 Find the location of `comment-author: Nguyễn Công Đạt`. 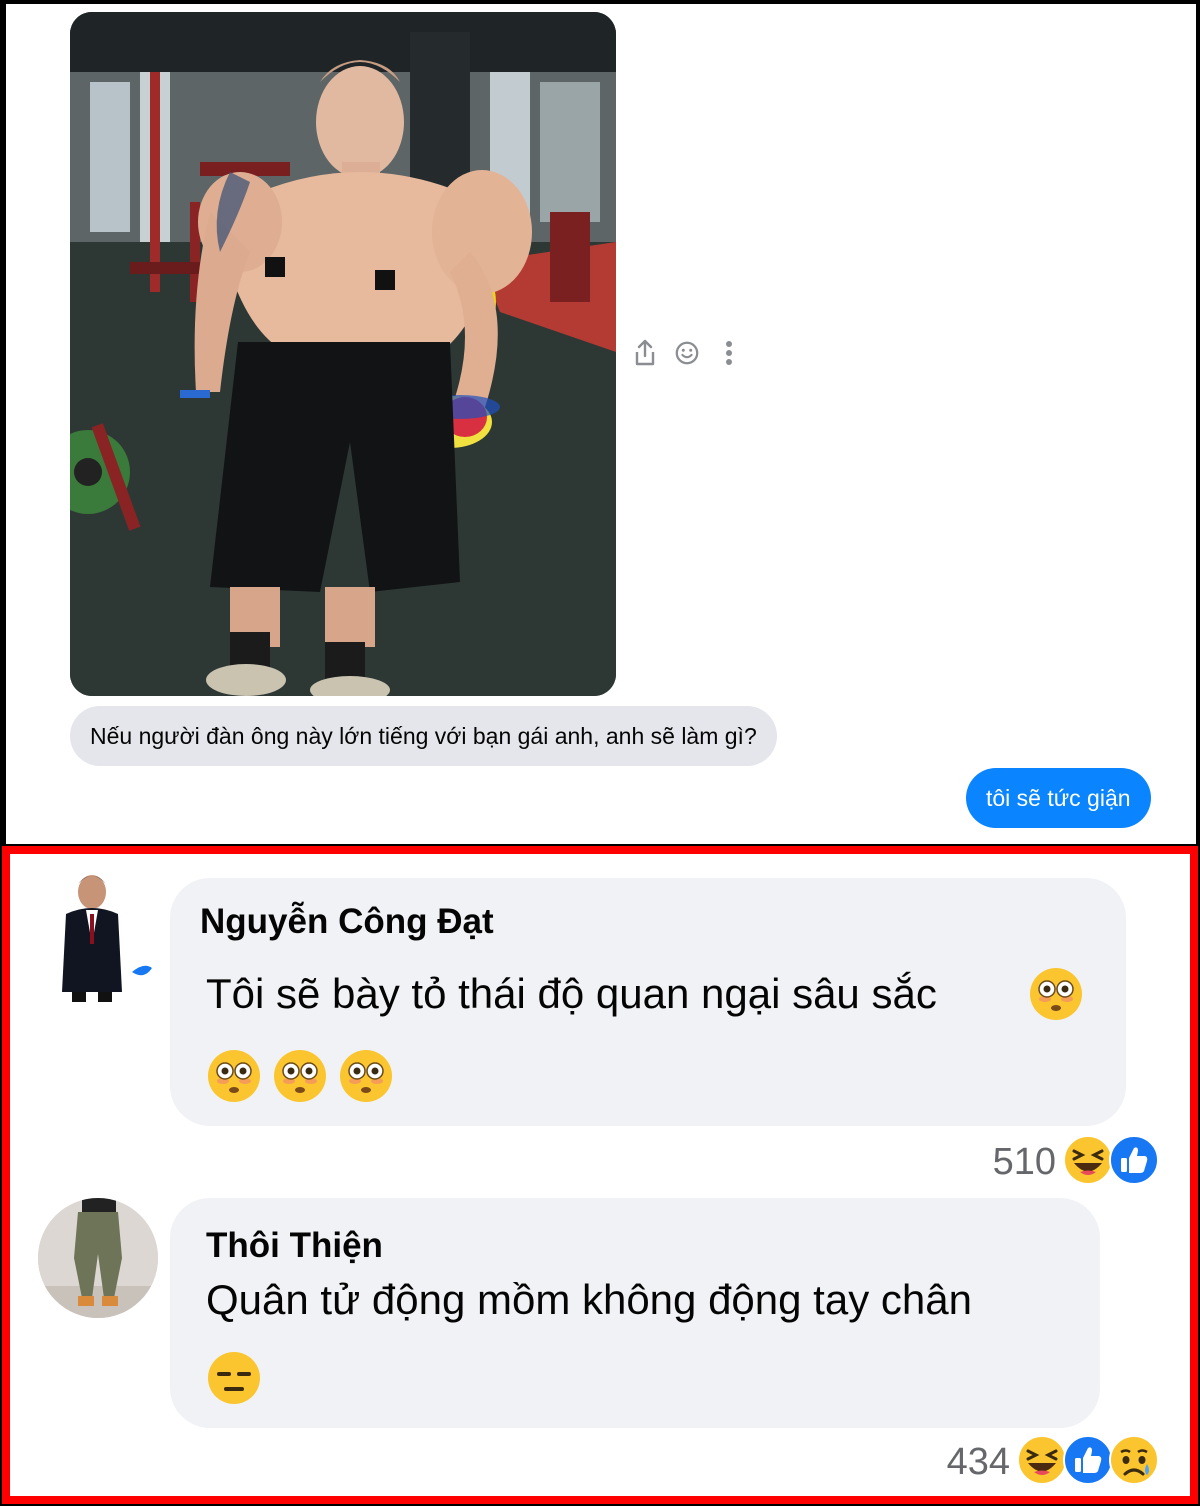

comment-author: Nguyễn Công Đạt is located at coordinates (347, 922).